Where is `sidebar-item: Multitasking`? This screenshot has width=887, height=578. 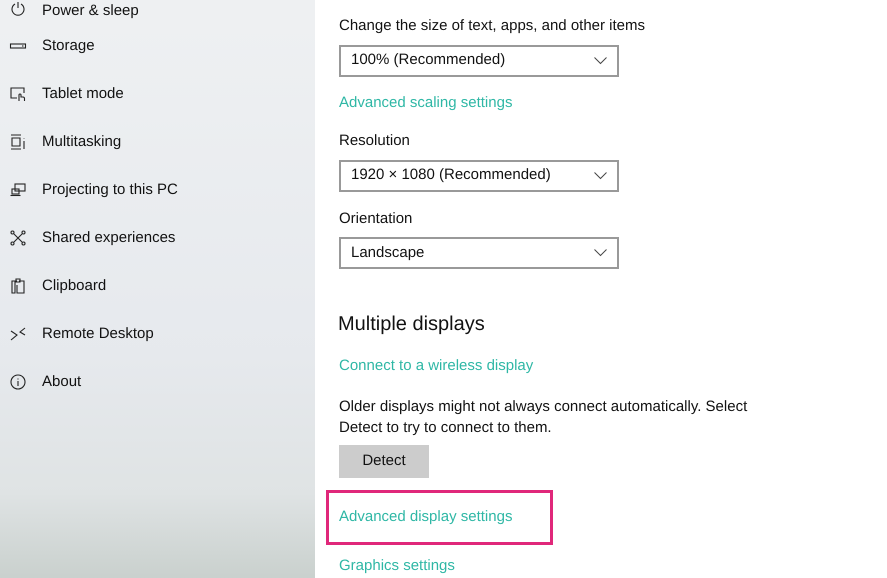
sidebar-item: Multitasking is located at coordinates (157, 142).